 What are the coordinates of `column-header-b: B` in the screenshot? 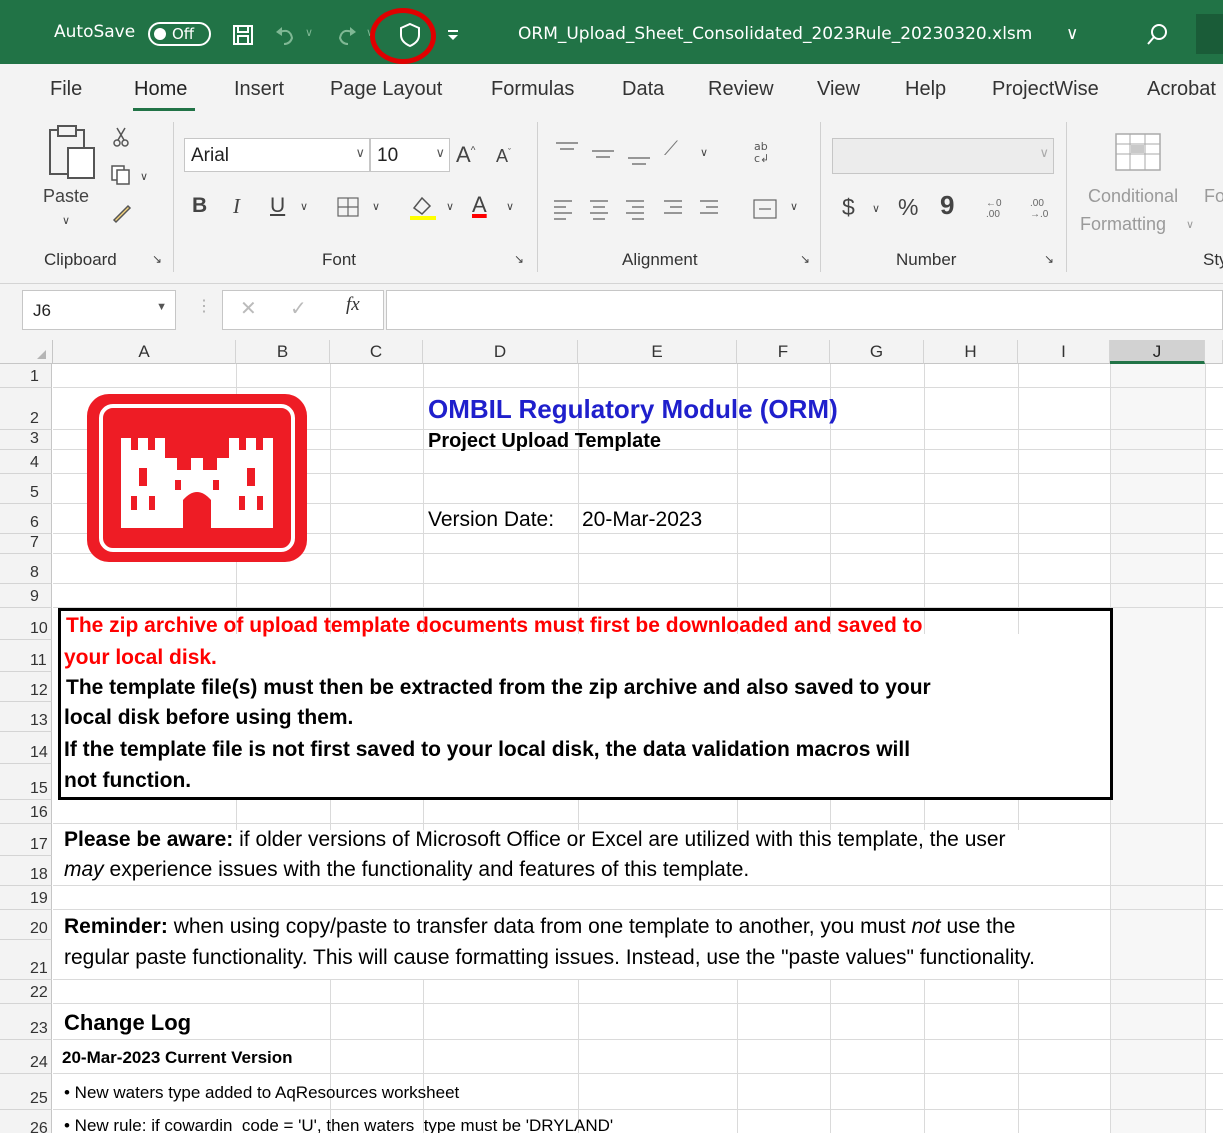 It's located at (283, 352).